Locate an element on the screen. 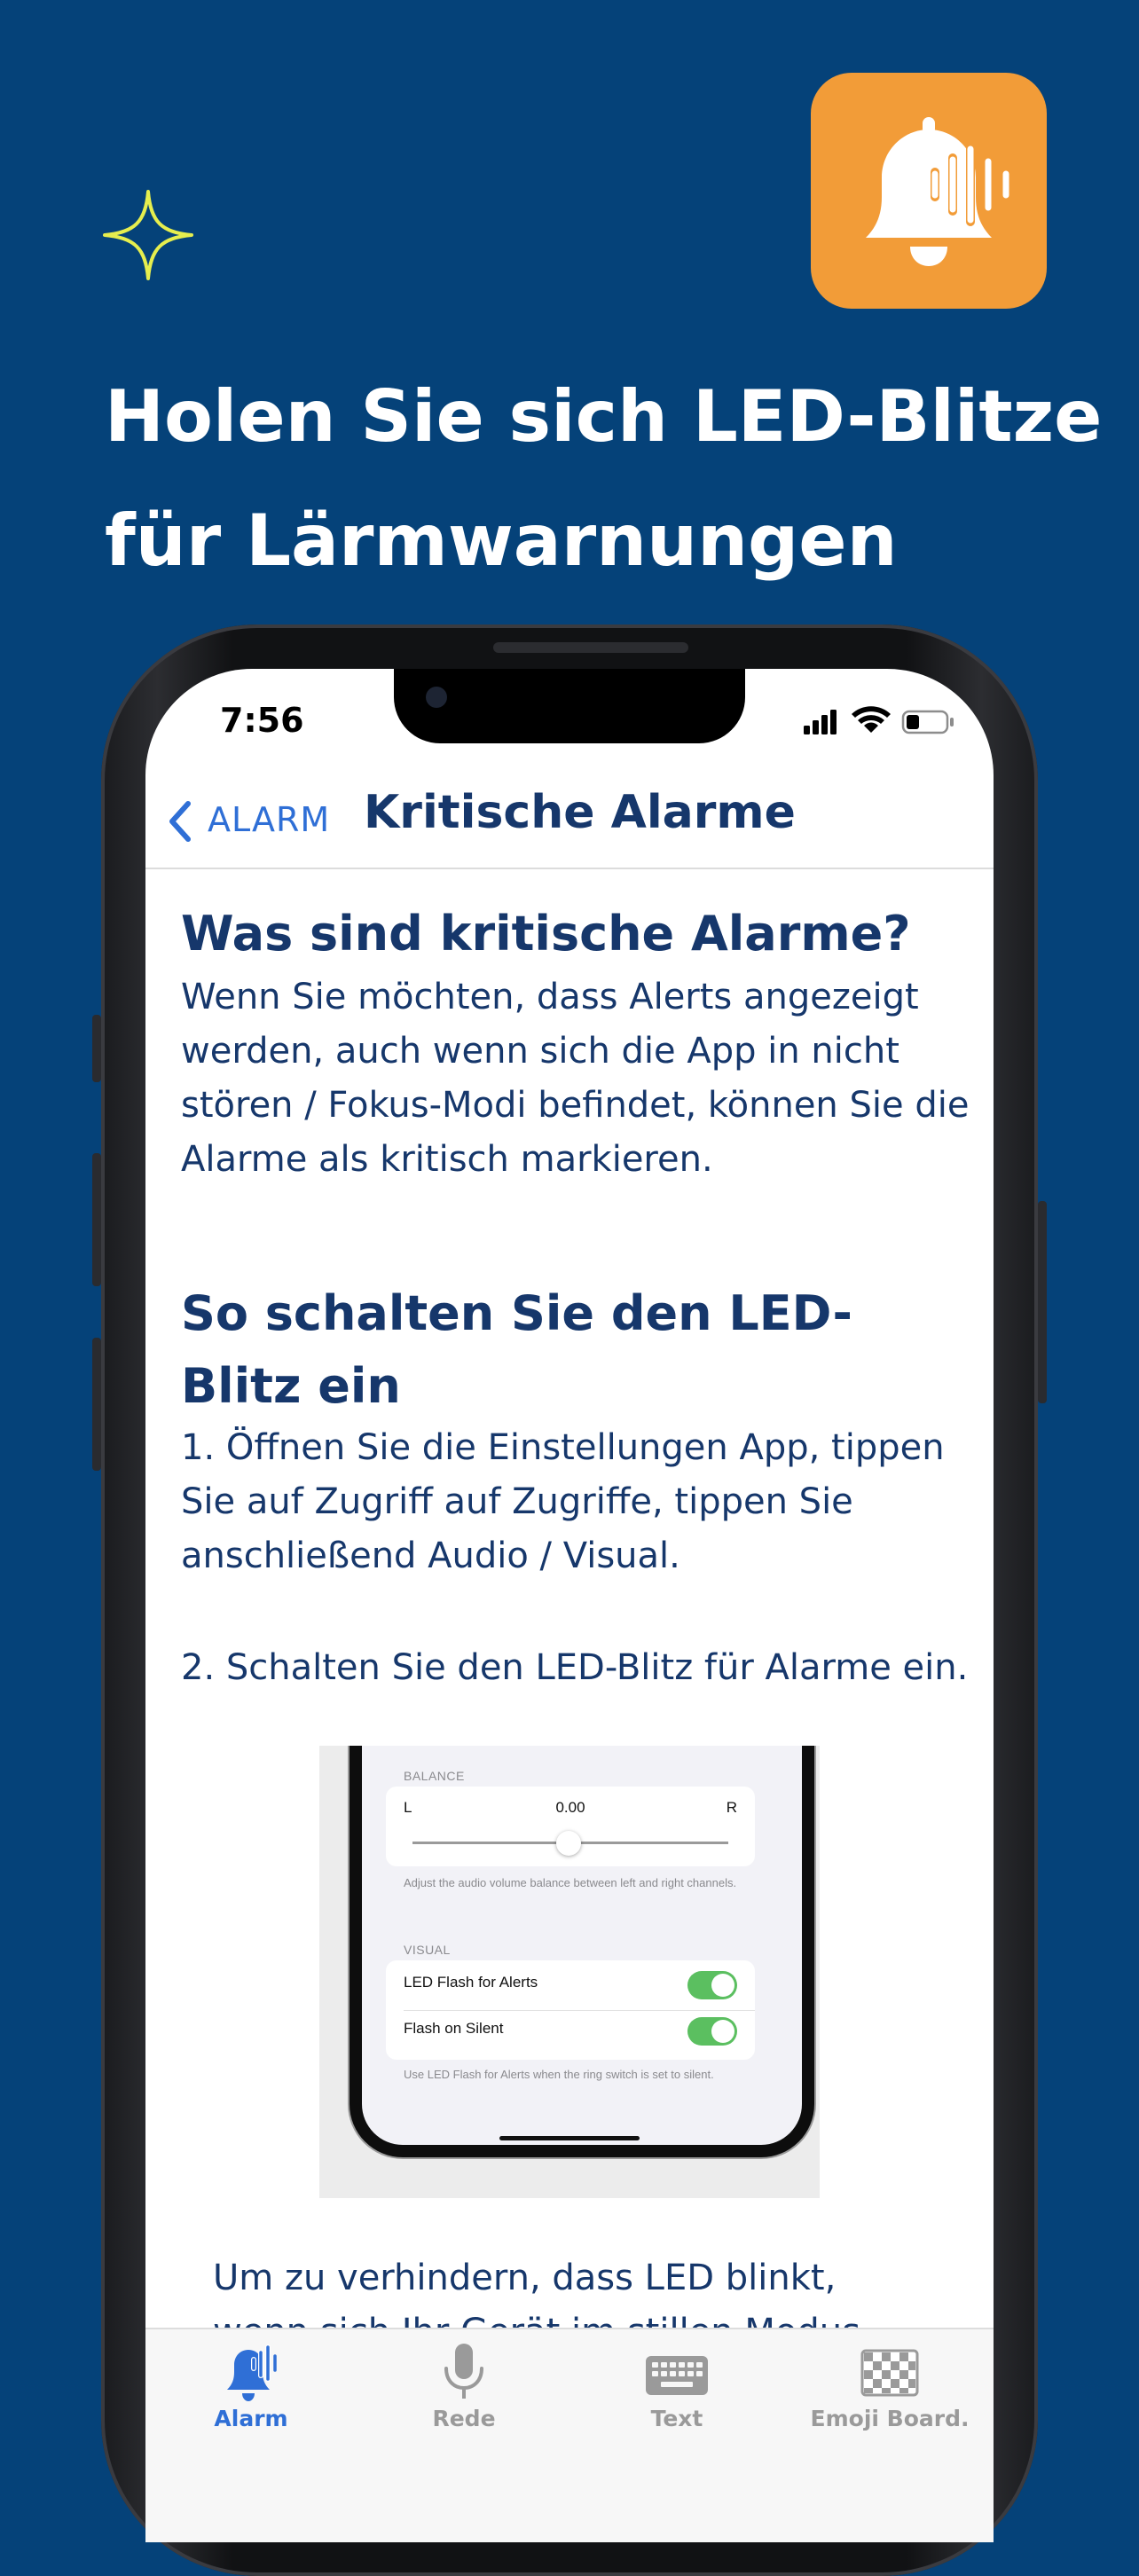 Image resolution: width=1139 pixels, height=2576 pixels. tab-rede: Rede is located at coordinates (464, 2384).